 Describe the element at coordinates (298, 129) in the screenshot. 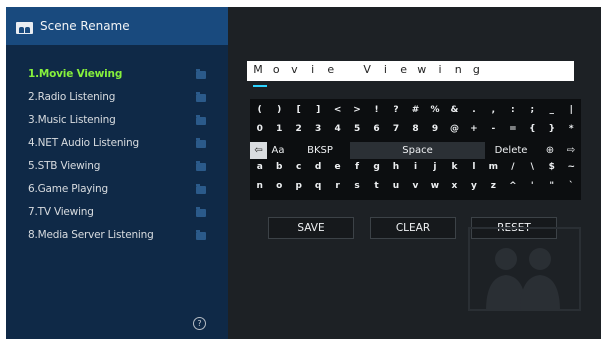

I see `key: 2` at that location.